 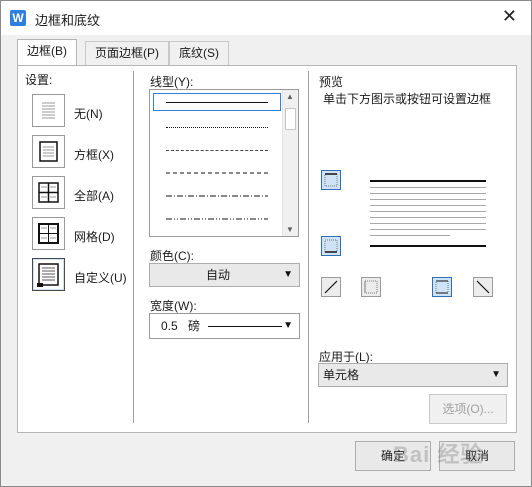 What do you see at coordinates (172, 256) in the screenshot?
I see `color-label: 颜色(C):` at bounding box center [172, 256].